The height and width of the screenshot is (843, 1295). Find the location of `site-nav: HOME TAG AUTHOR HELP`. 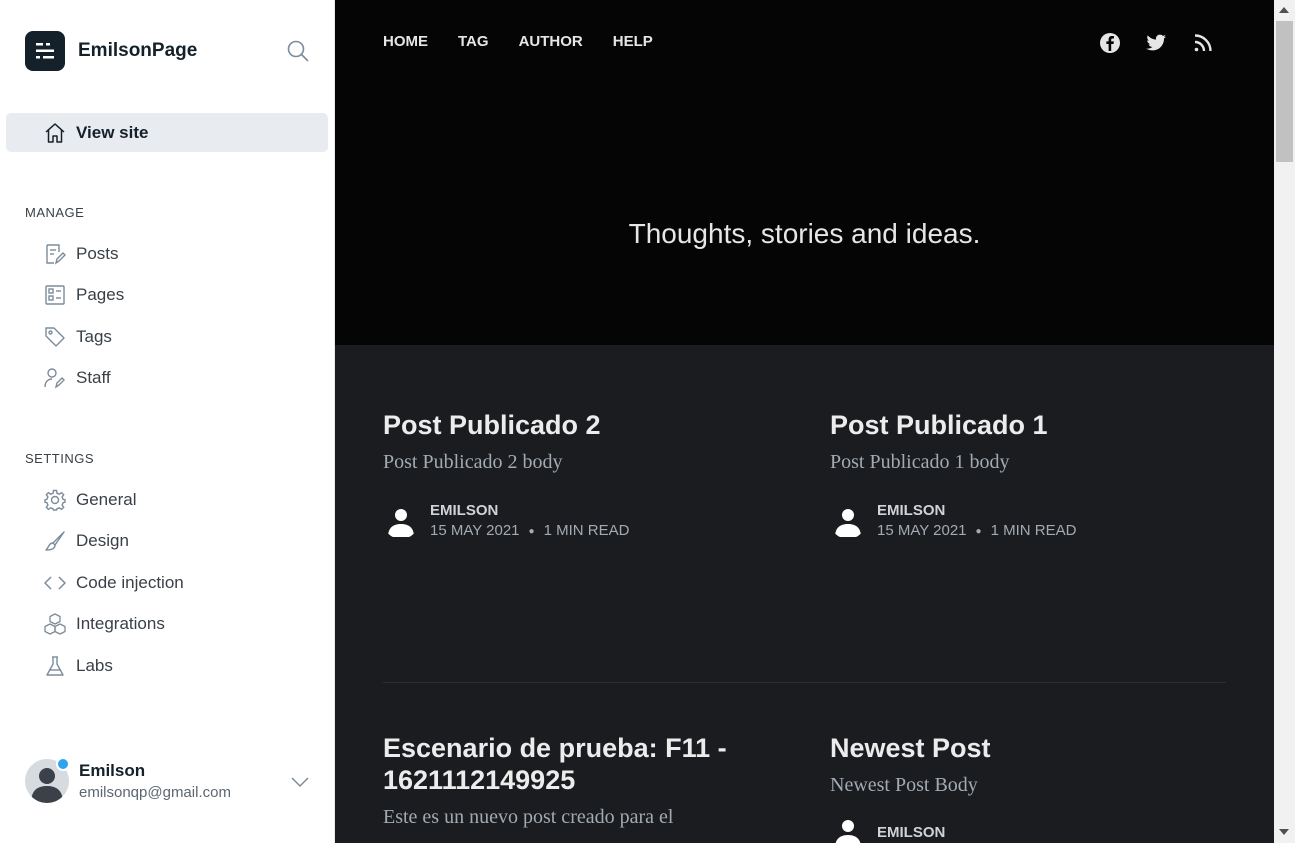

site-nav: HOME TAG AUTHOR HELP is located at coordinates (533, 41).